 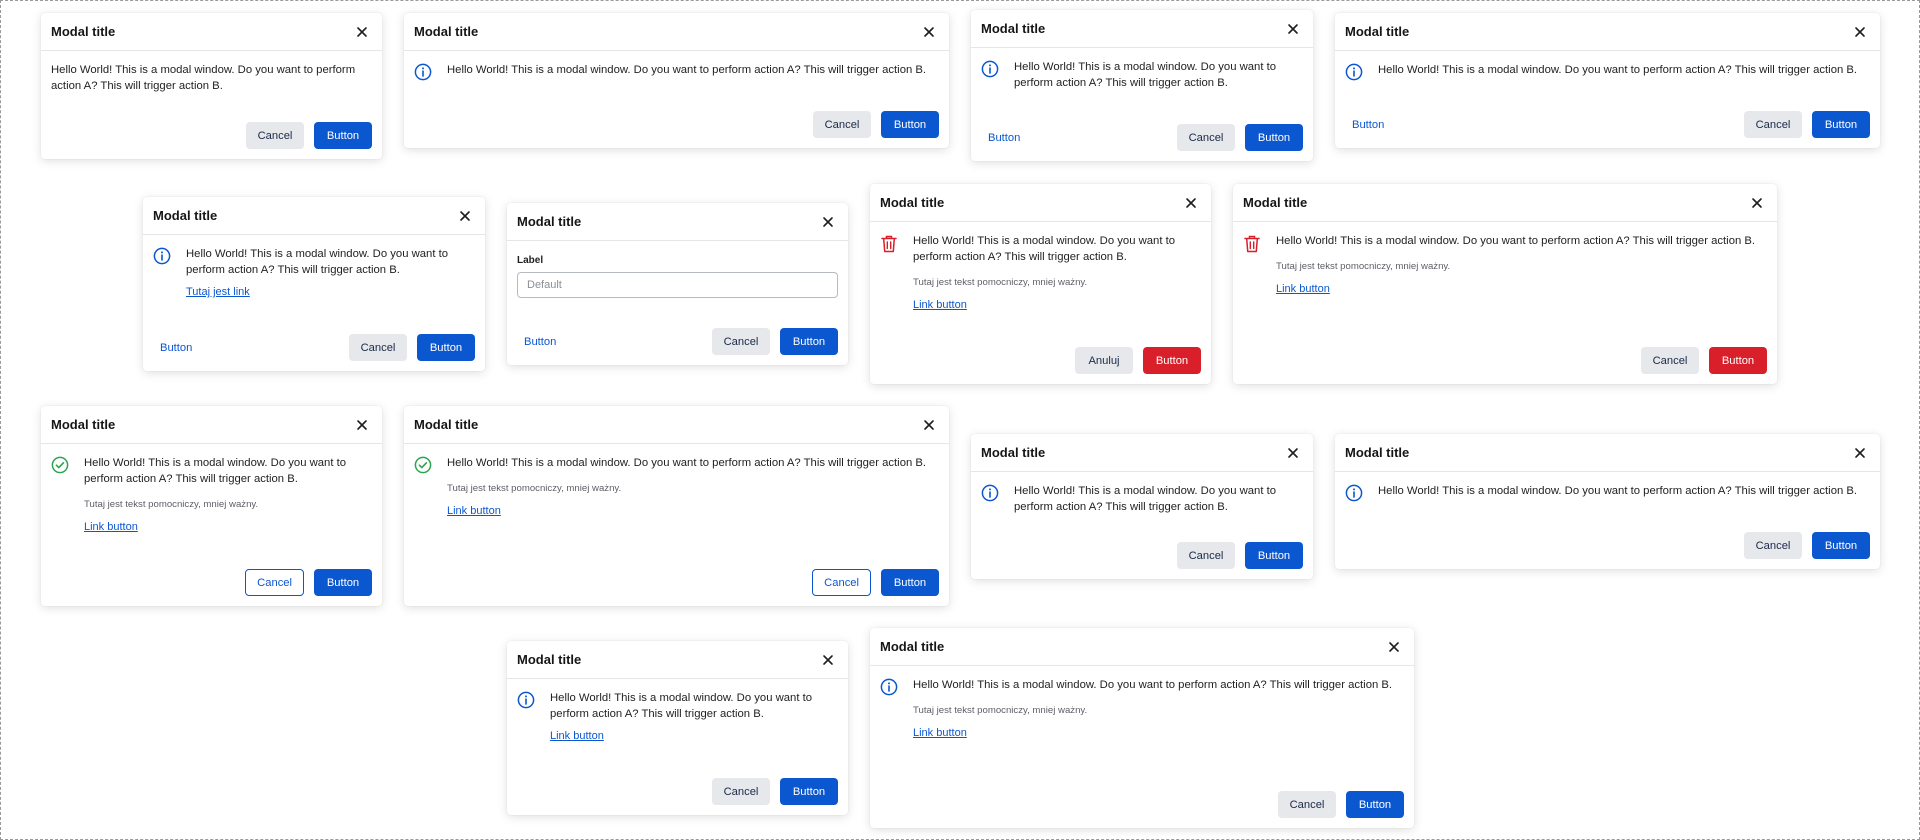 What do you see at coordinates (1104, 360) in the screenshot?
I see `cancel-button: Anuluj` at bounding box center [1104, 360].